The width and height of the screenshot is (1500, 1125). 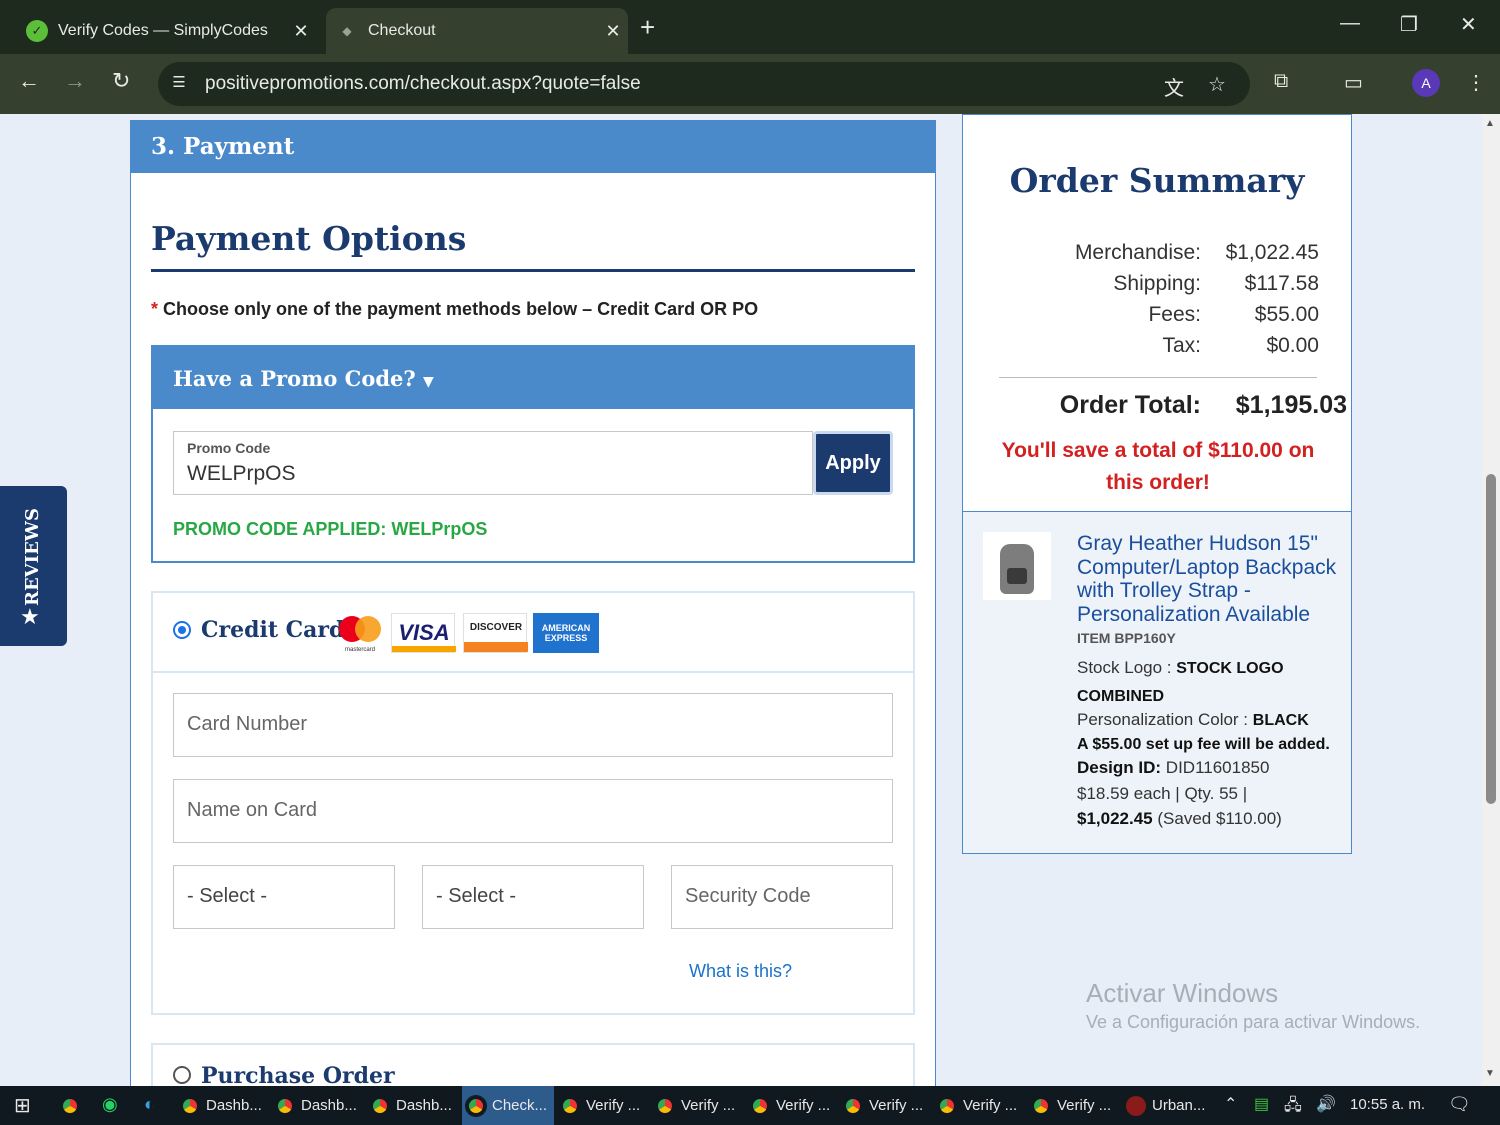 What do you see at coordinates (1203, 744) in the screenshot?
I see `setup-fee-note: A $55.00 set up fee will be added.` at bounding box center [1203, 744].